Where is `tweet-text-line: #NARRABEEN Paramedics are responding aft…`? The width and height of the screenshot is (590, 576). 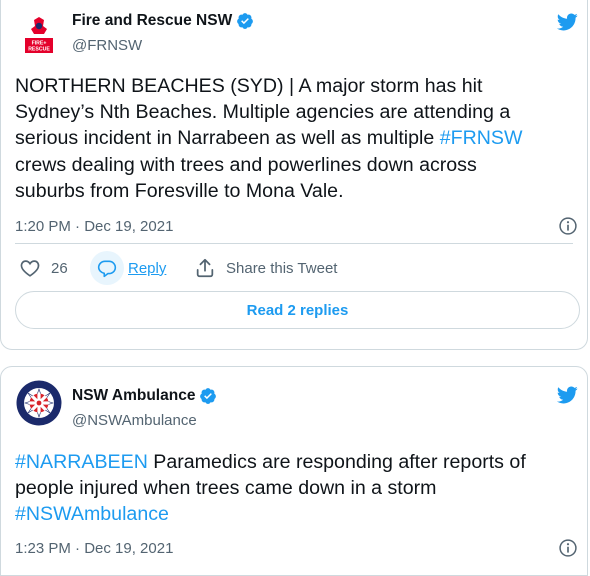 tweet-text-line: #NARRABEEN Paramedics are responding aft… is located at coordinates (270, 462).